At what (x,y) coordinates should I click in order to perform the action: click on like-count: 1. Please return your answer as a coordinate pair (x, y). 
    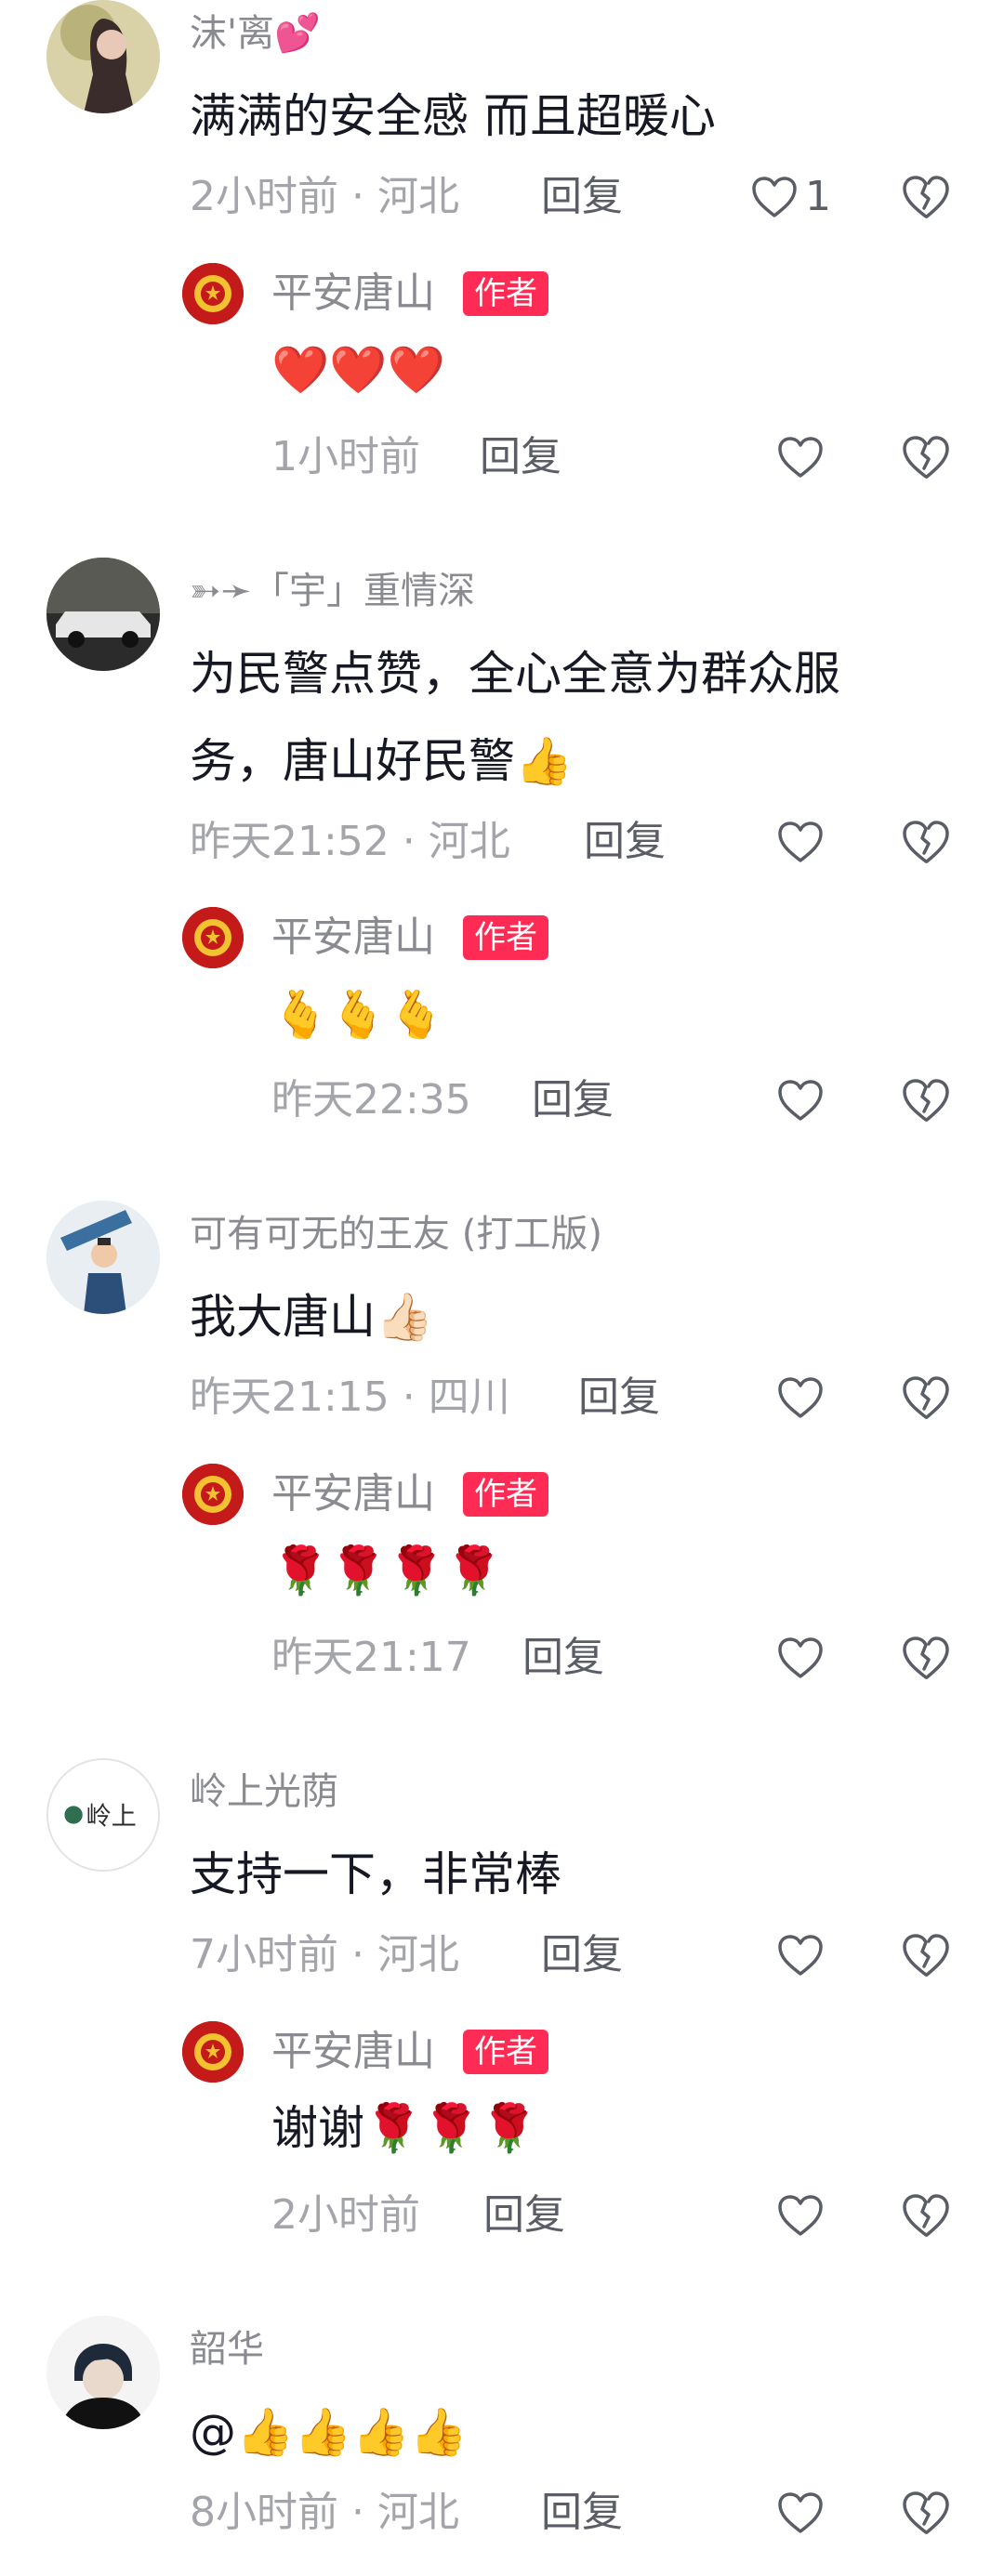
    Looking at the image, I should click on (818, 196).